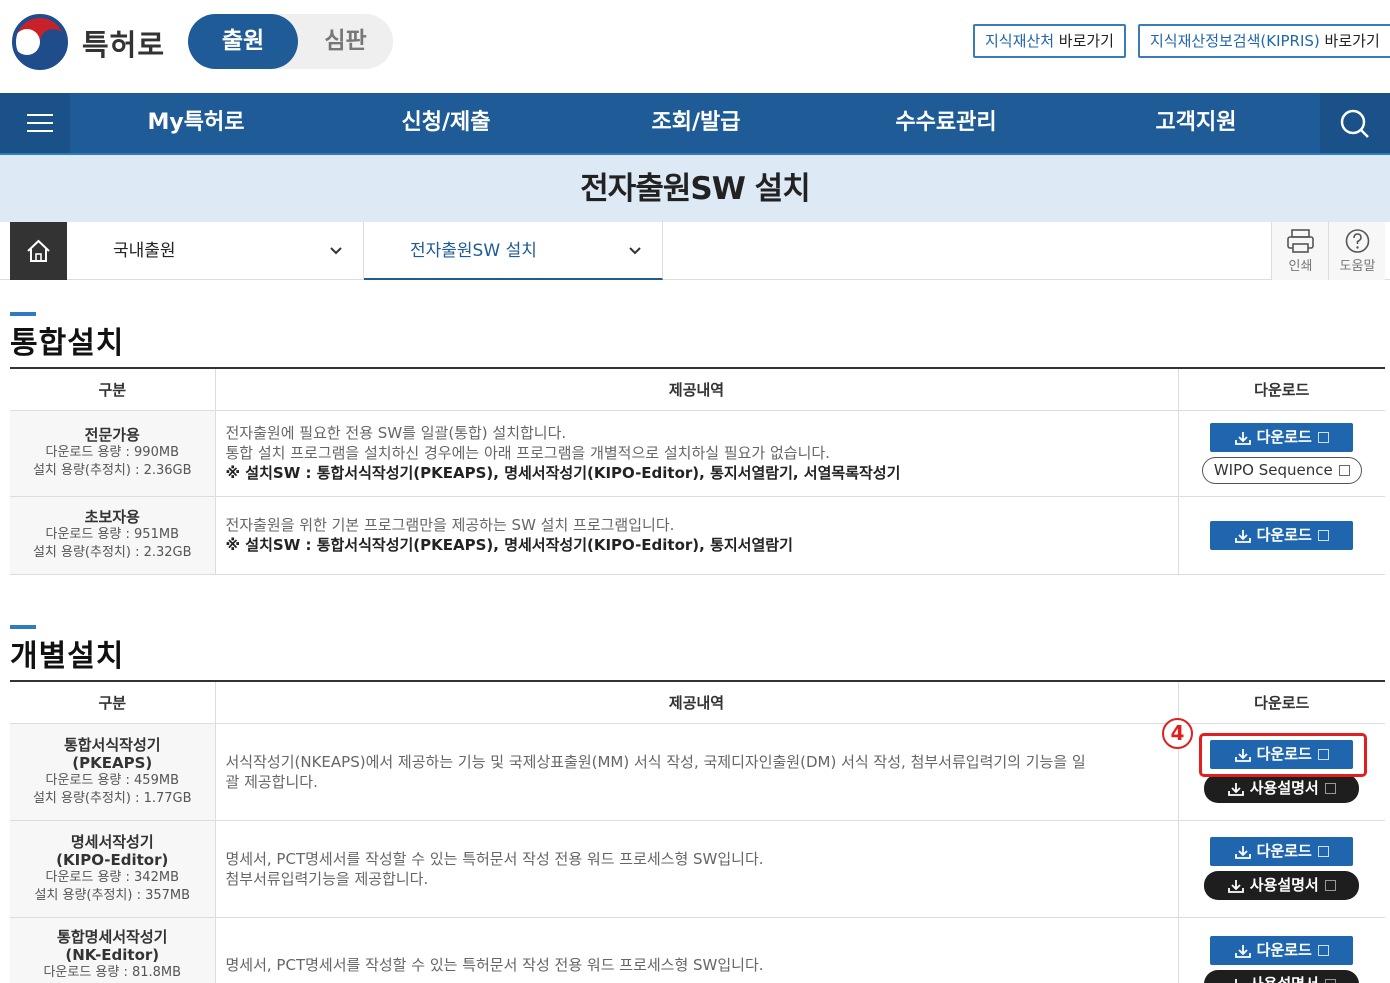 The image size is (1390, 983). What do you see at coordinates (35, 123) in the screenshot?
I see `hamburger-menu-icon` at bounding box center [35, 123].